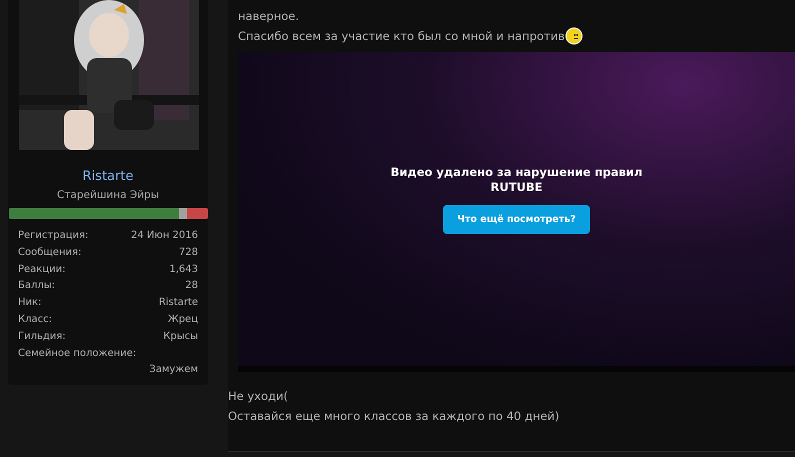 This screenshot has height=457, width=795. What do you see at coordinates (107, 195) in the screenshot?
I see `user-title: Старейшина Эйры` at bounding box center [107, 195].